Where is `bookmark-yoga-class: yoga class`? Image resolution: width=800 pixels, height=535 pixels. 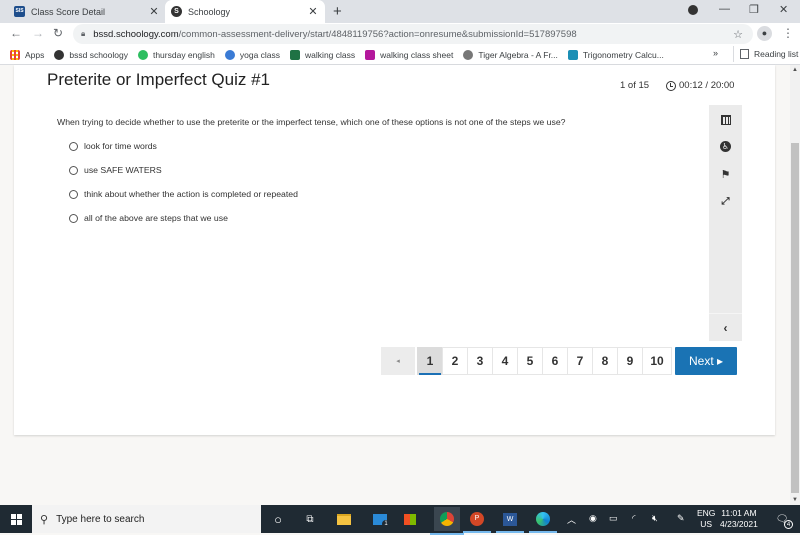
bookmark-yoga-class: yoga class is located at coordinates (252, 54).